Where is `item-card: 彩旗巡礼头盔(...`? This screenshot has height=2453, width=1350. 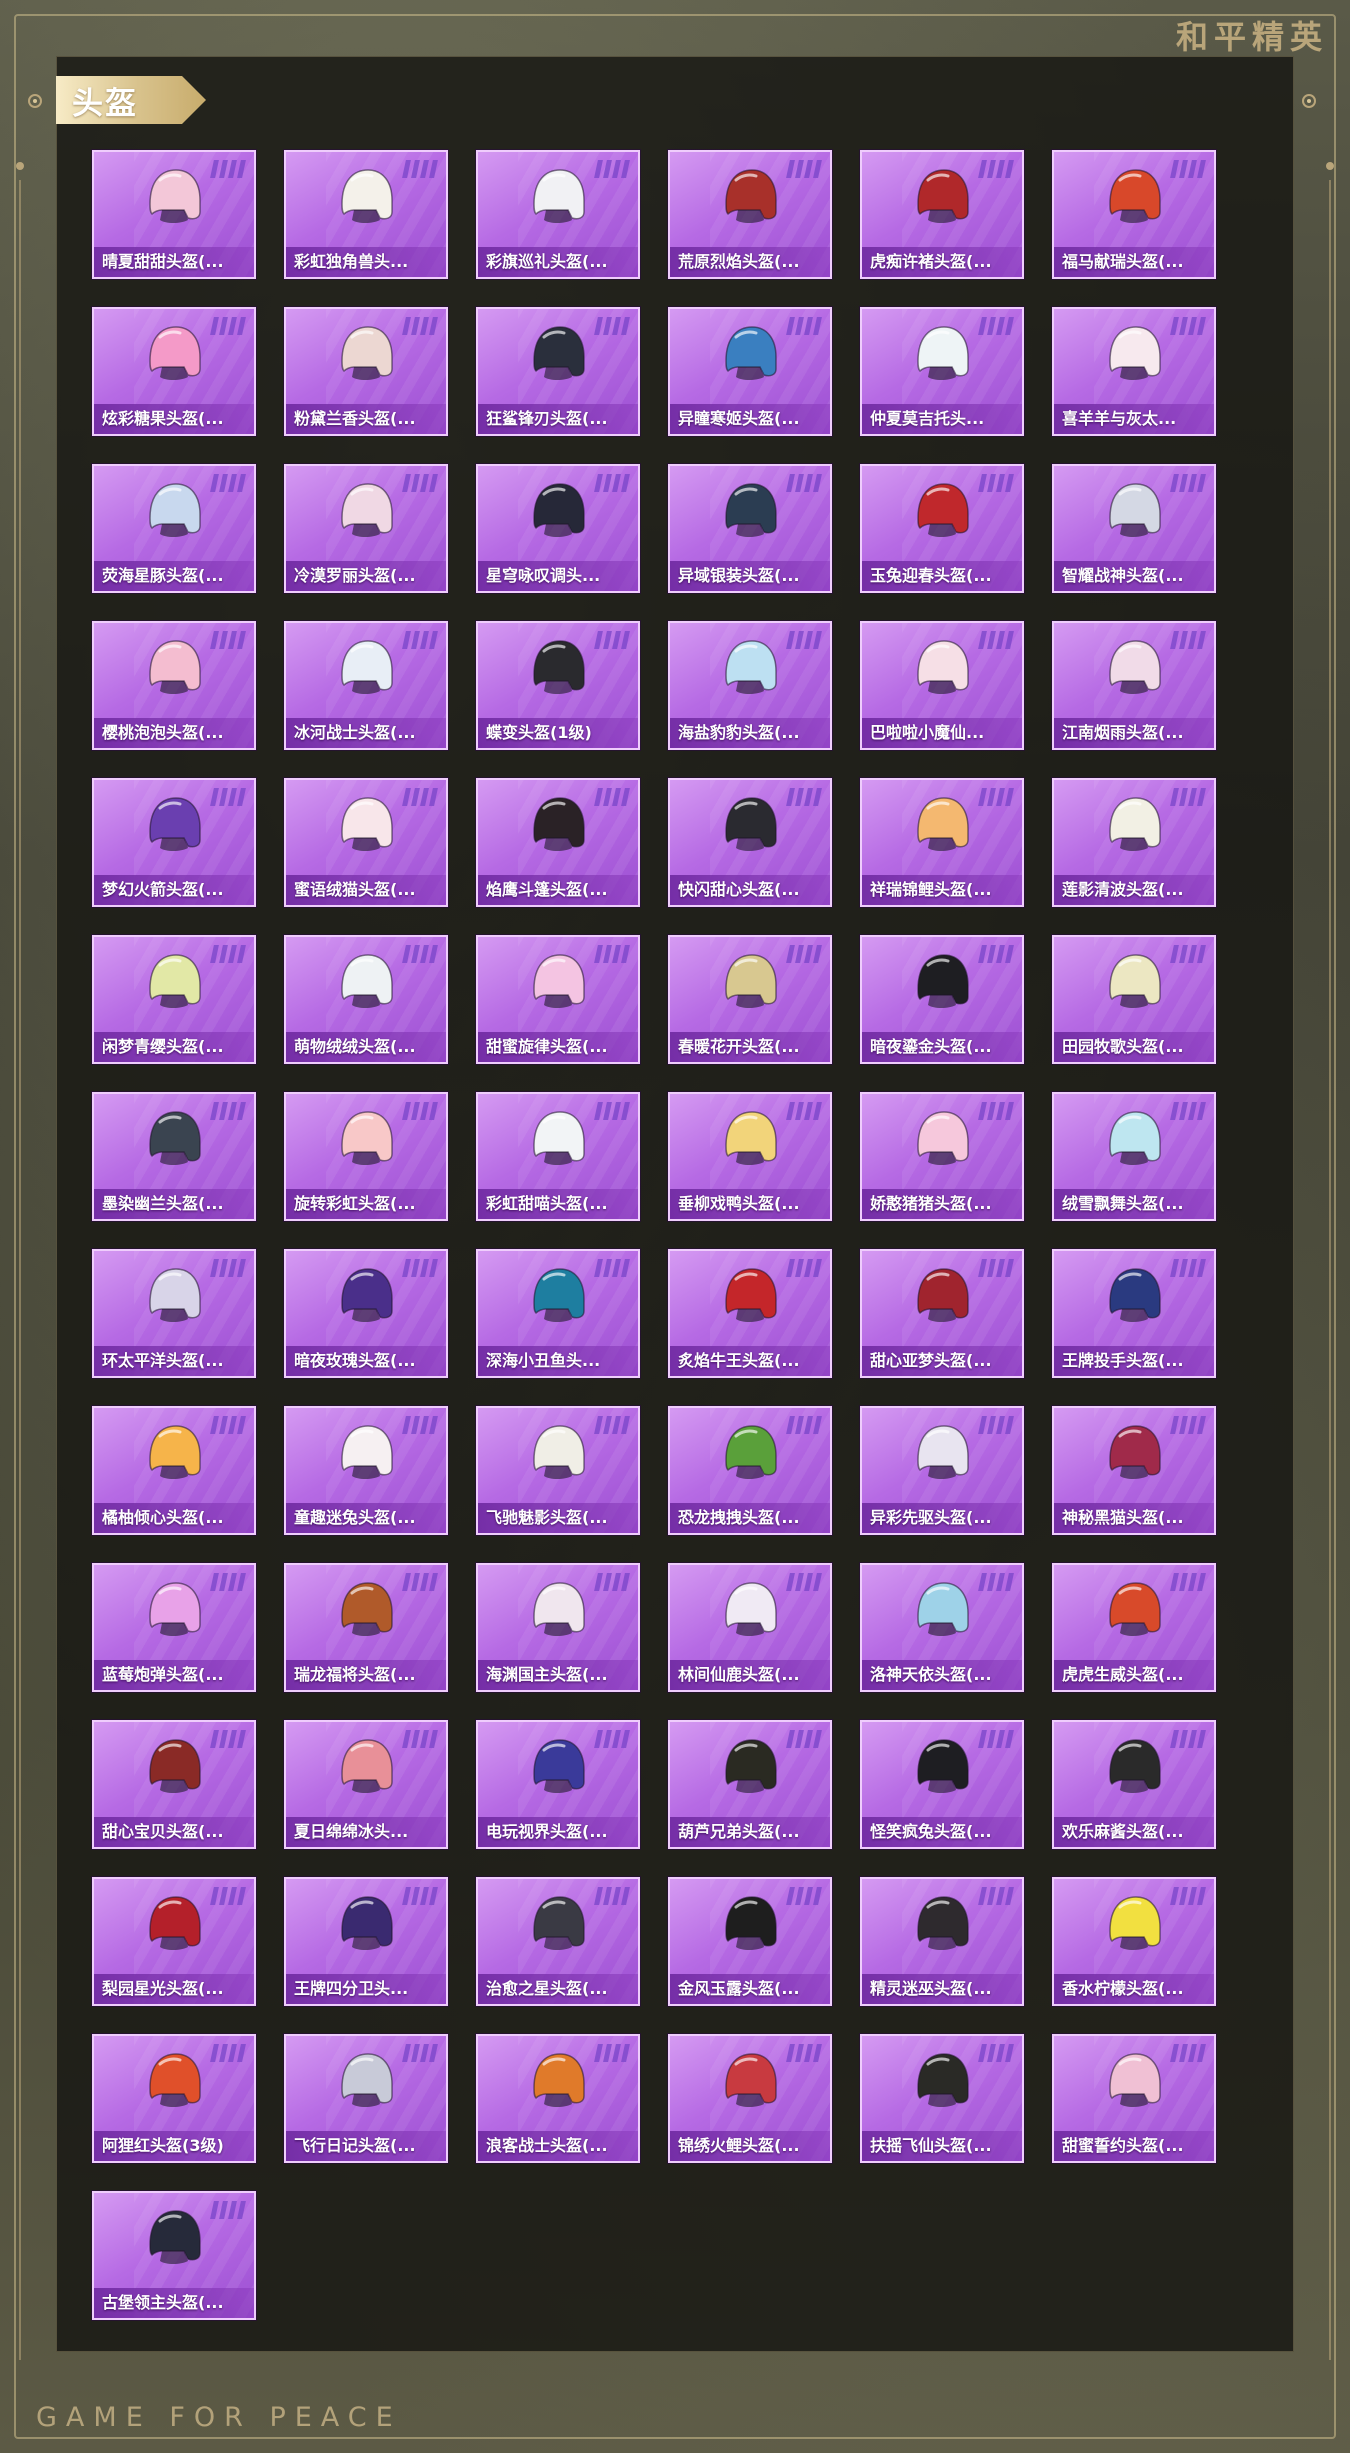
item-card: 彩旗巡礼头盔(... is located at coordinates (558, 214).